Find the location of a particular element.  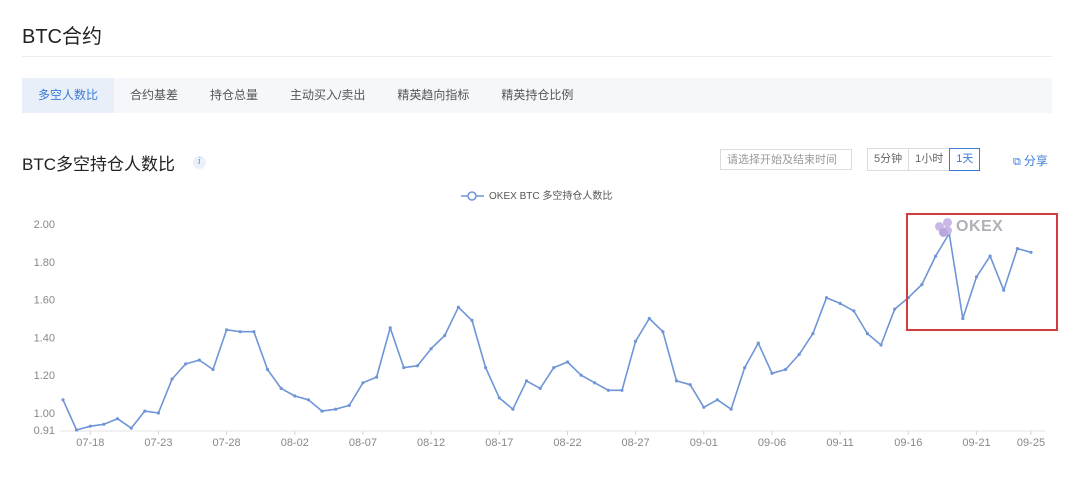

tab-basis: 合约基差 is located at coordinates (154, 95).